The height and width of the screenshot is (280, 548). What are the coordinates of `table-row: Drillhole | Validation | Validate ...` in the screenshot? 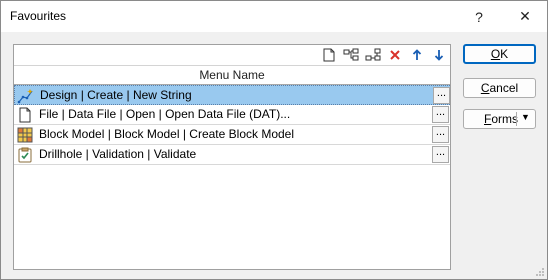 It's located at (232, 155).